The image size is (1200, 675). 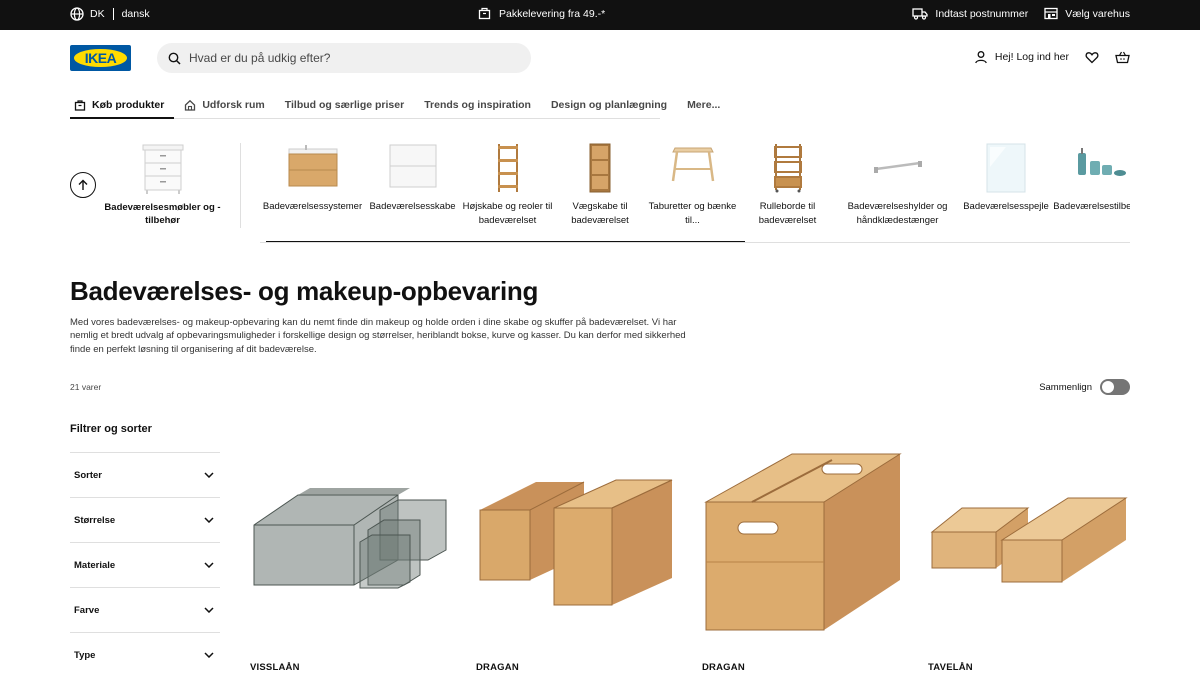 What do you see at coordinates (85, 655) in the screenshot?
I see `filter-label: Type` at bounding box center [85, 655].